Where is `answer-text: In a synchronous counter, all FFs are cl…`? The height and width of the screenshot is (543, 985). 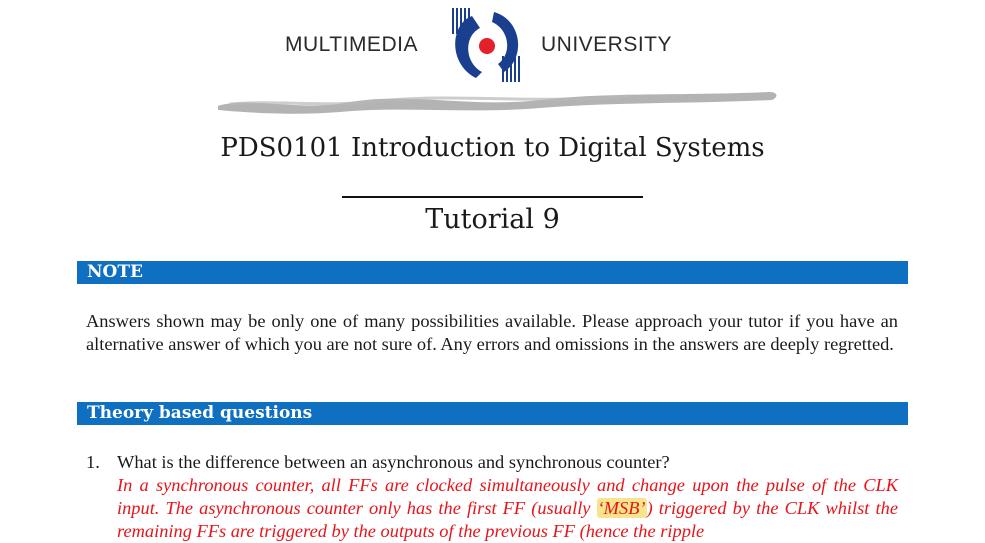 answer-text: In a synchronous counter, all FFs are cl… is located at coordinates (507, 508).